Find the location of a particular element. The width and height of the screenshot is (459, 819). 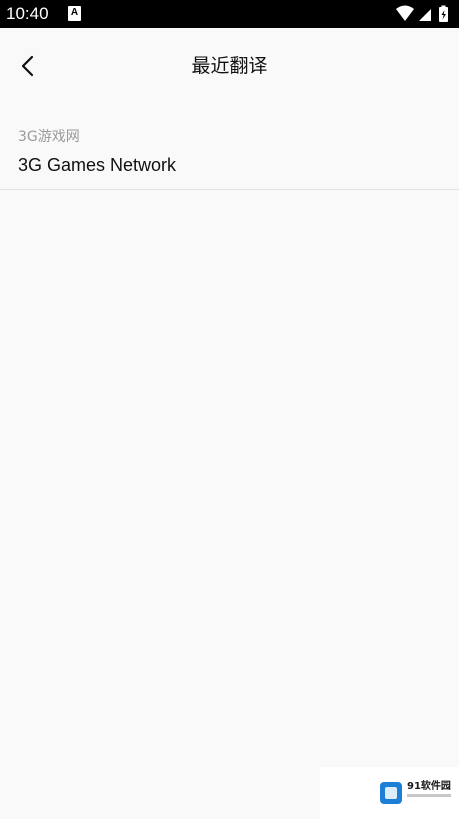

watermark-logo-icon is located at coordinates (391, 793).